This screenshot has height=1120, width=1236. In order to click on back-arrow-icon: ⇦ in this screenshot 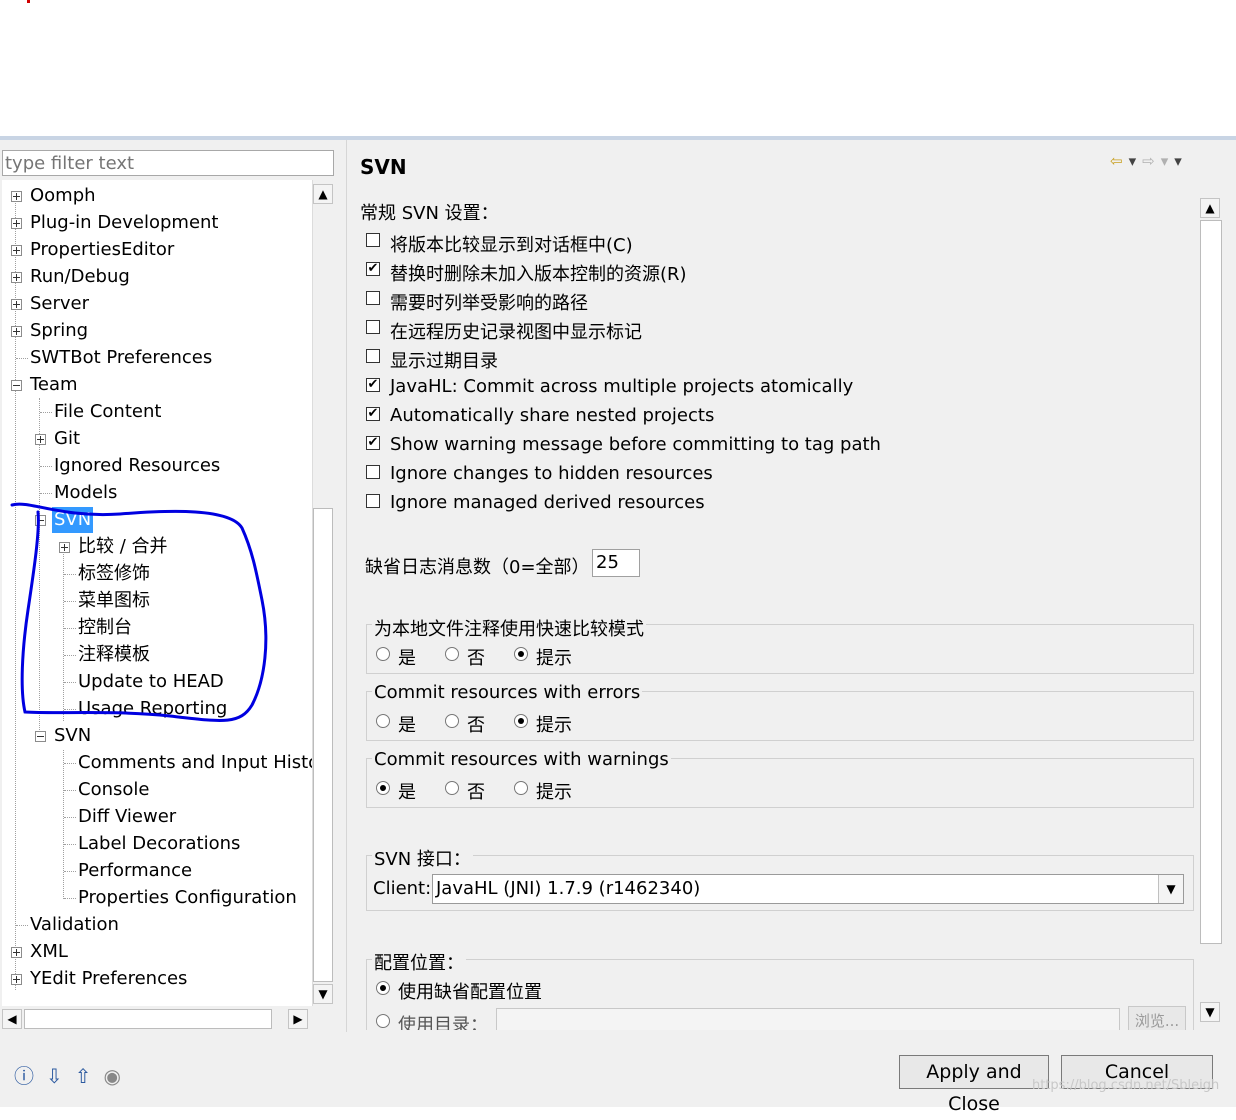, I will do `click(1119, 161)`.